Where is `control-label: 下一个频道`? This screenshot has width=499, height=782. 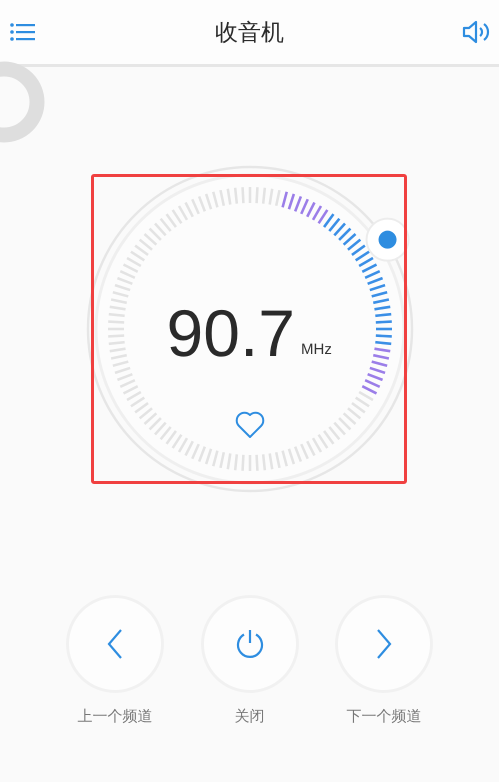 control-label: 下一个频道 is located at coordinates (384, 716).